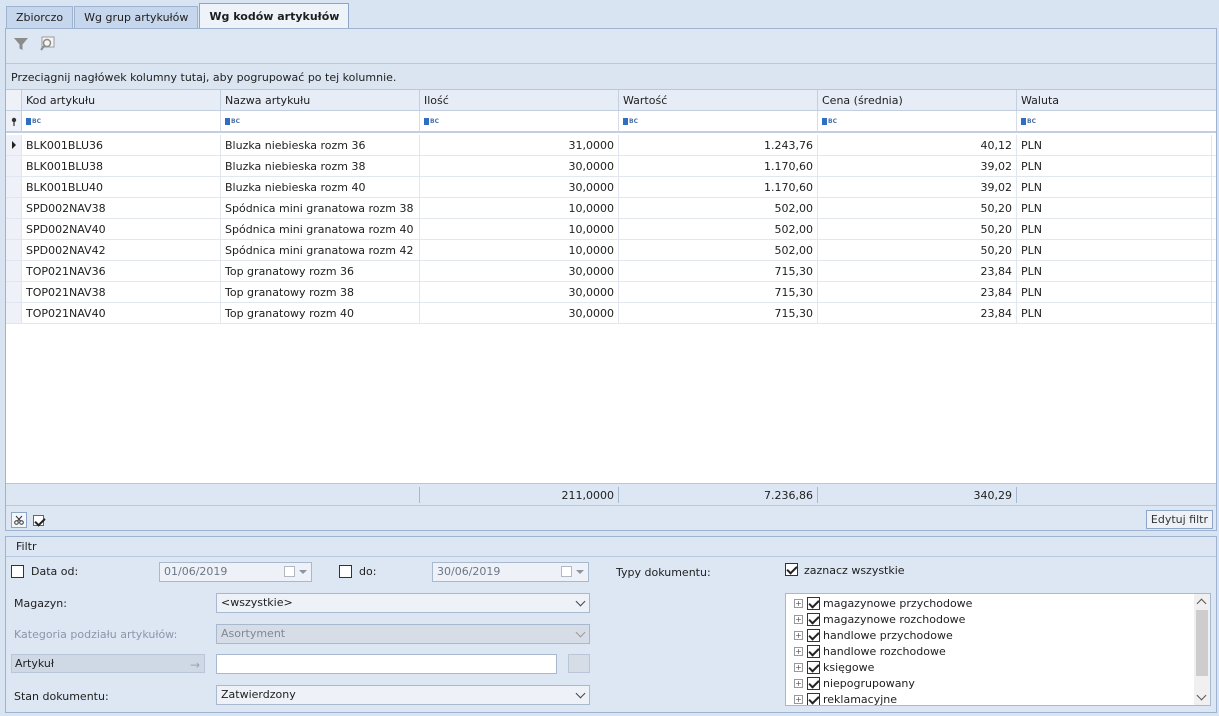 Image resolution: width=1219 pixels, height=716 pixels. What do you see at coordinates (320, 313) in the screenshot?
I see `table-cell: Top granatowy rozm 40` at bounding box center [320, 313].